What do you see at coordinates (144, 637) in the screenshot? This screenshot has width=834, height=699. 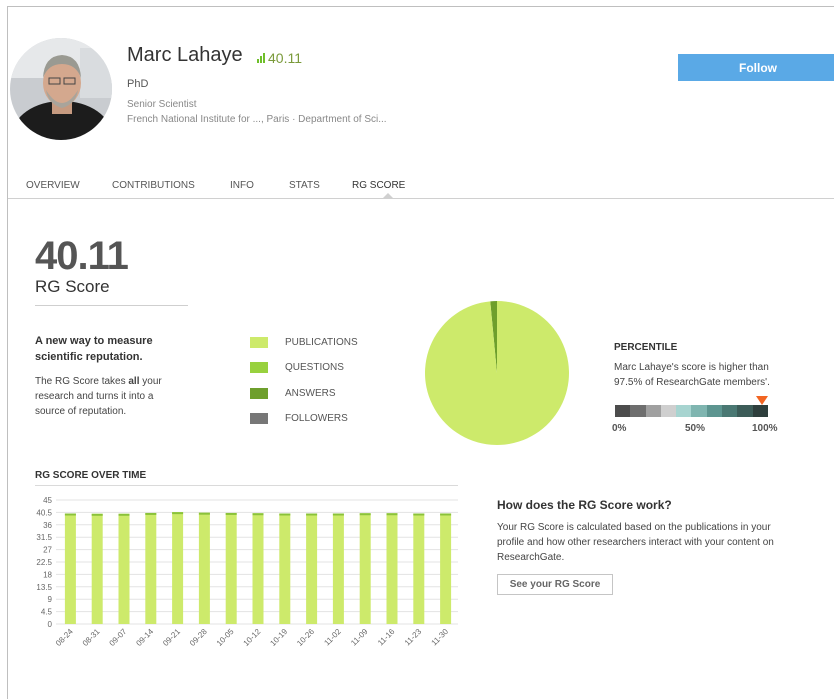 I see `x-tick-label: 09-14` at bounding box center [144, 637].